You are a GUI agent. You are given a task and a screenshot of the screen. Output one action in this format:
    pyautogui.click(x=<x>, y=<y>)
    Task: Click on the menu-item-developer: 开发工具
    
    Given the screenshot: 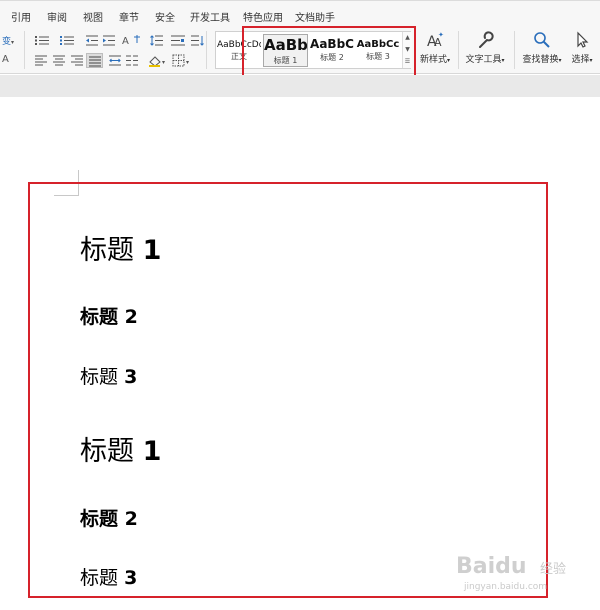 What is the action you would take?
    pyautogui.click(x=210, y=16)
    